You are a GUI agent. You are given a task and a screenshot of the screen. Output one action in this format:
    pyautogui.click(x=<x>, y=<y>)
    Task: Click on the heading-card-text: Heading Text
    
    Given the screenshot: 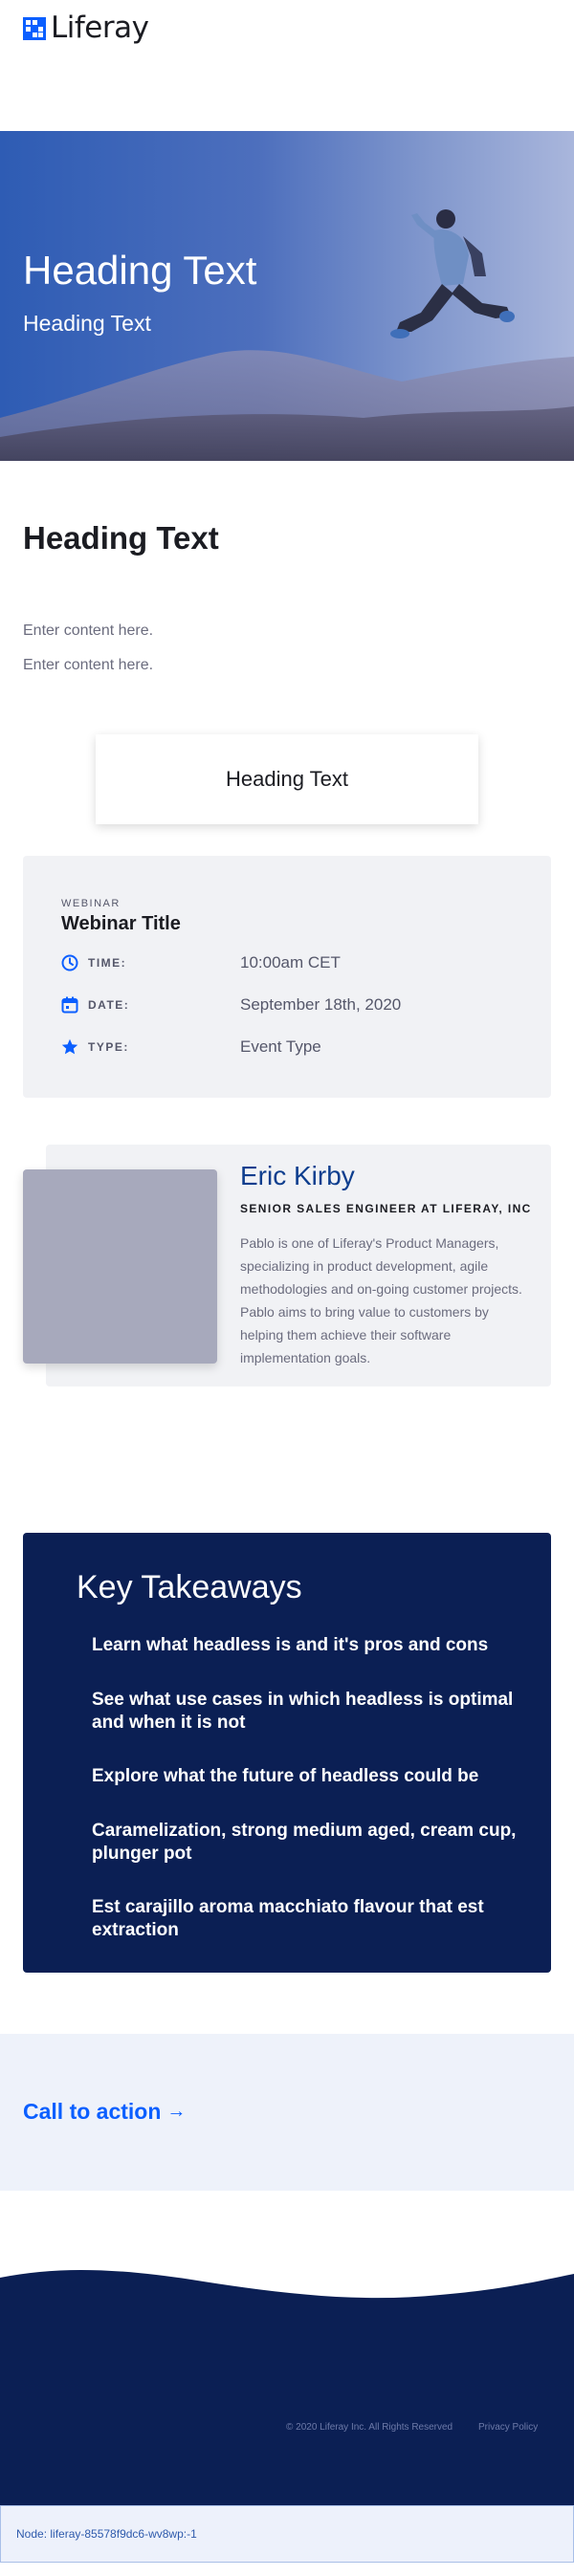 What is the action you would take?
    pyautogui.click(x=286, y=779)
    